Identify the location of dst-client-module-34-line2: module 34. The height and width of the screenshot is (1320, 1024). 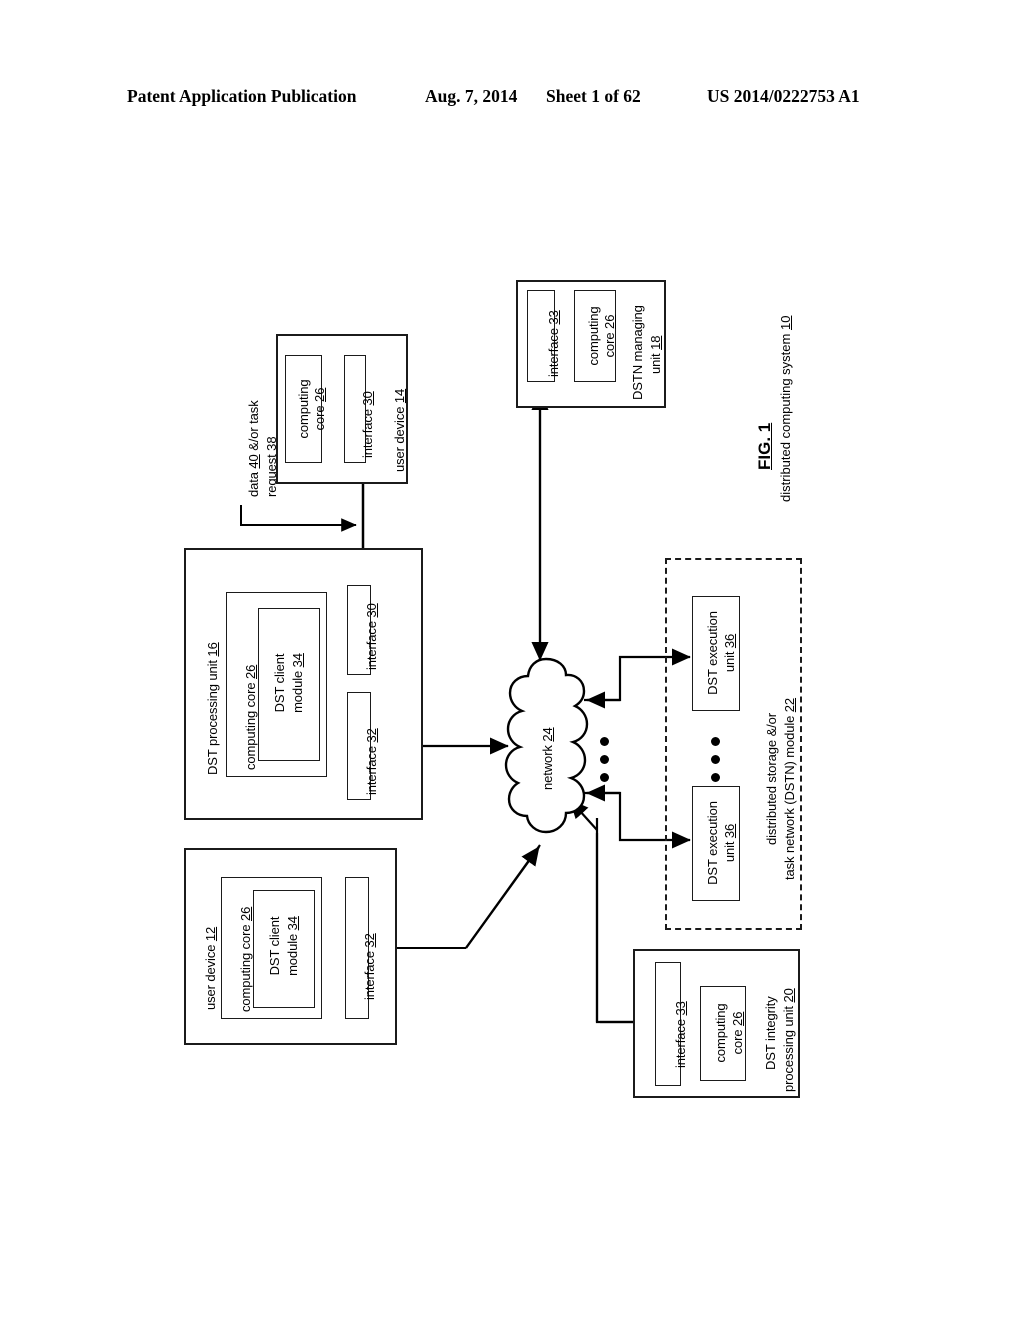
(297, 683).